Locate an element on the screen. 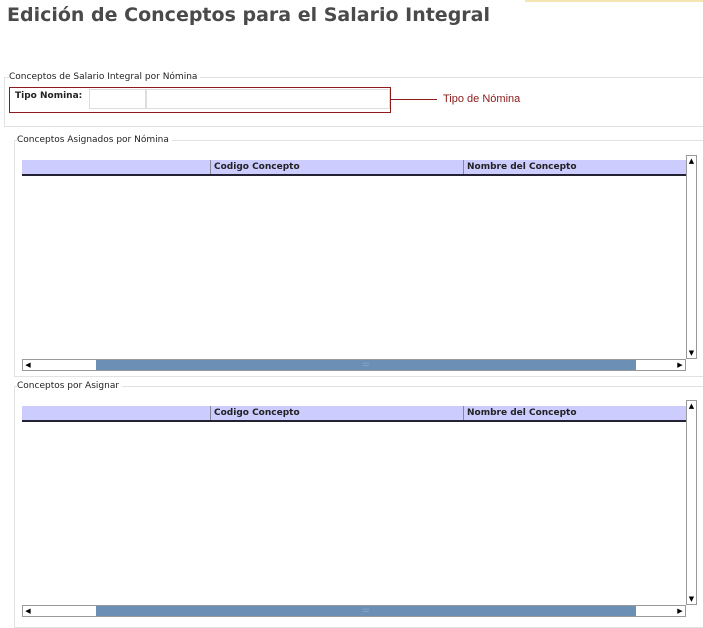 This screenshot has height=628, width=703. assigned-legend: Conceptos Asignados por Nómina is located at coordinates (94, 140).